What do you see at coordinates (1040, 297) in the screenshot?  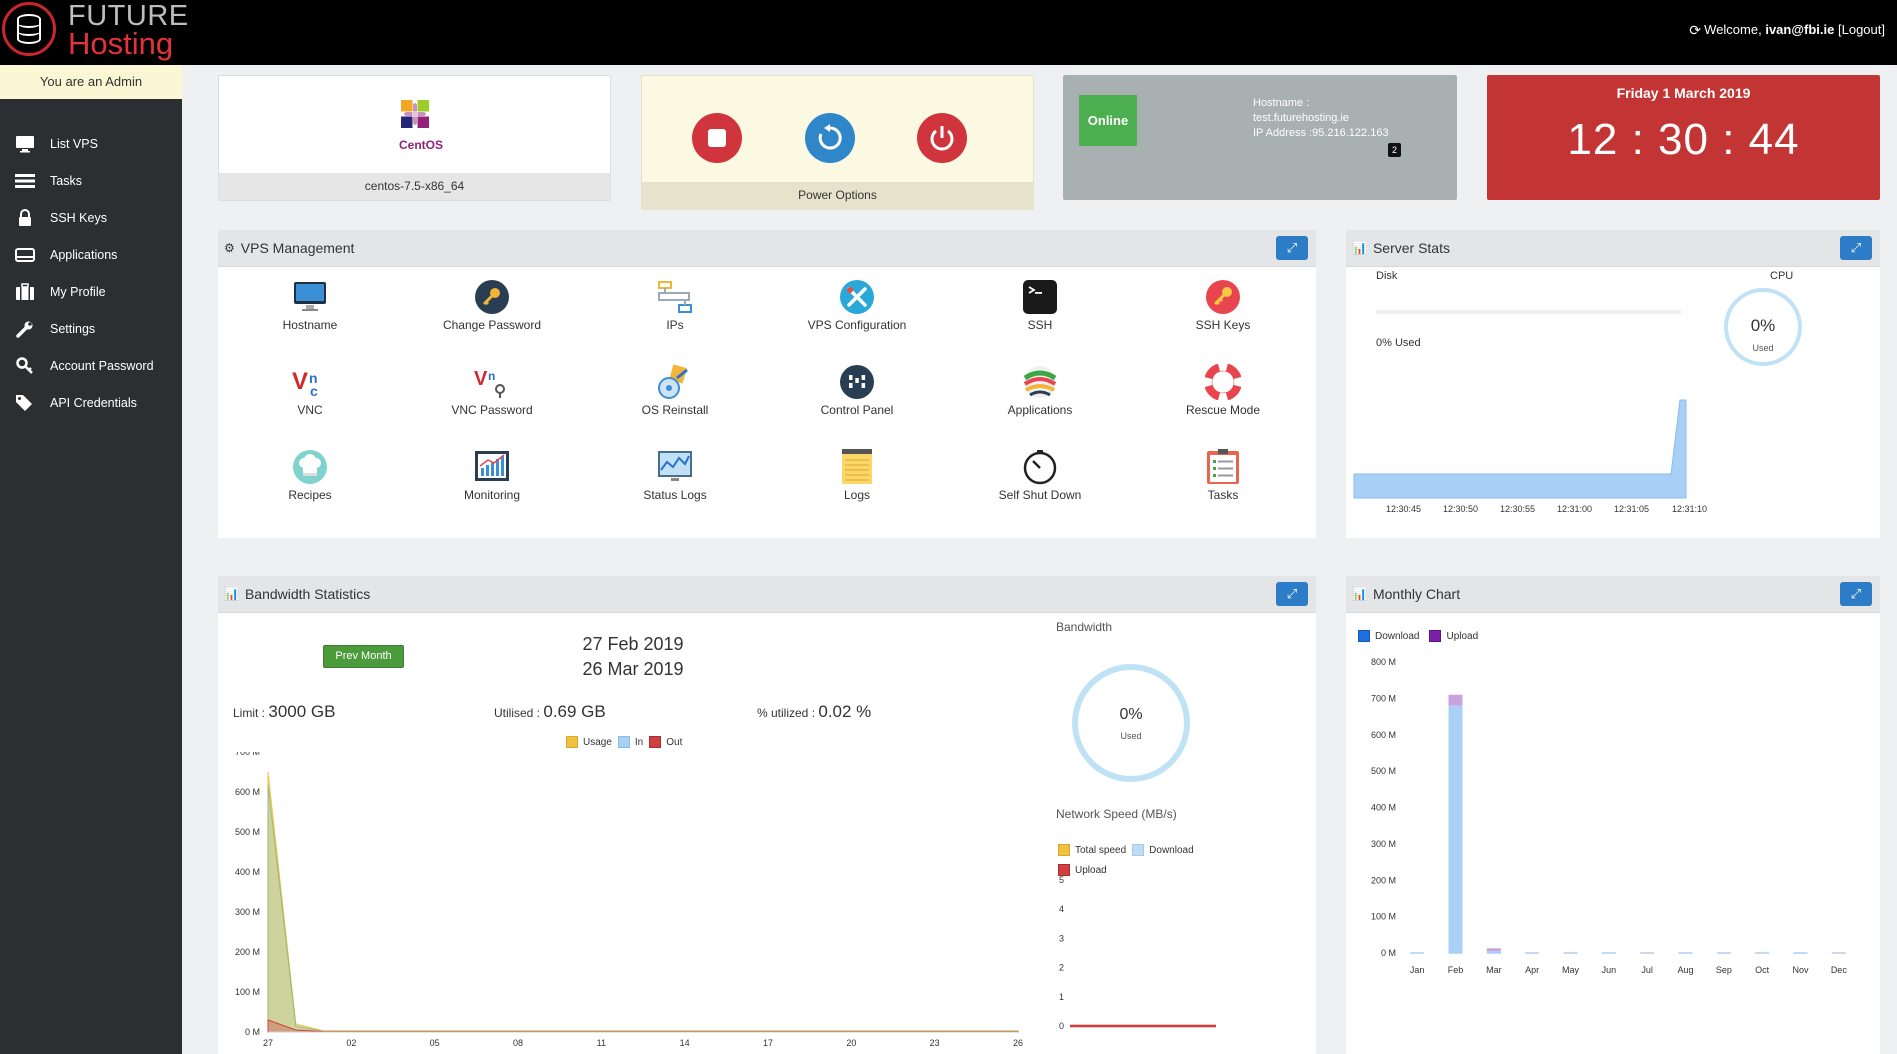 I see `terminal-icon` at bounding box center [1040, 297].